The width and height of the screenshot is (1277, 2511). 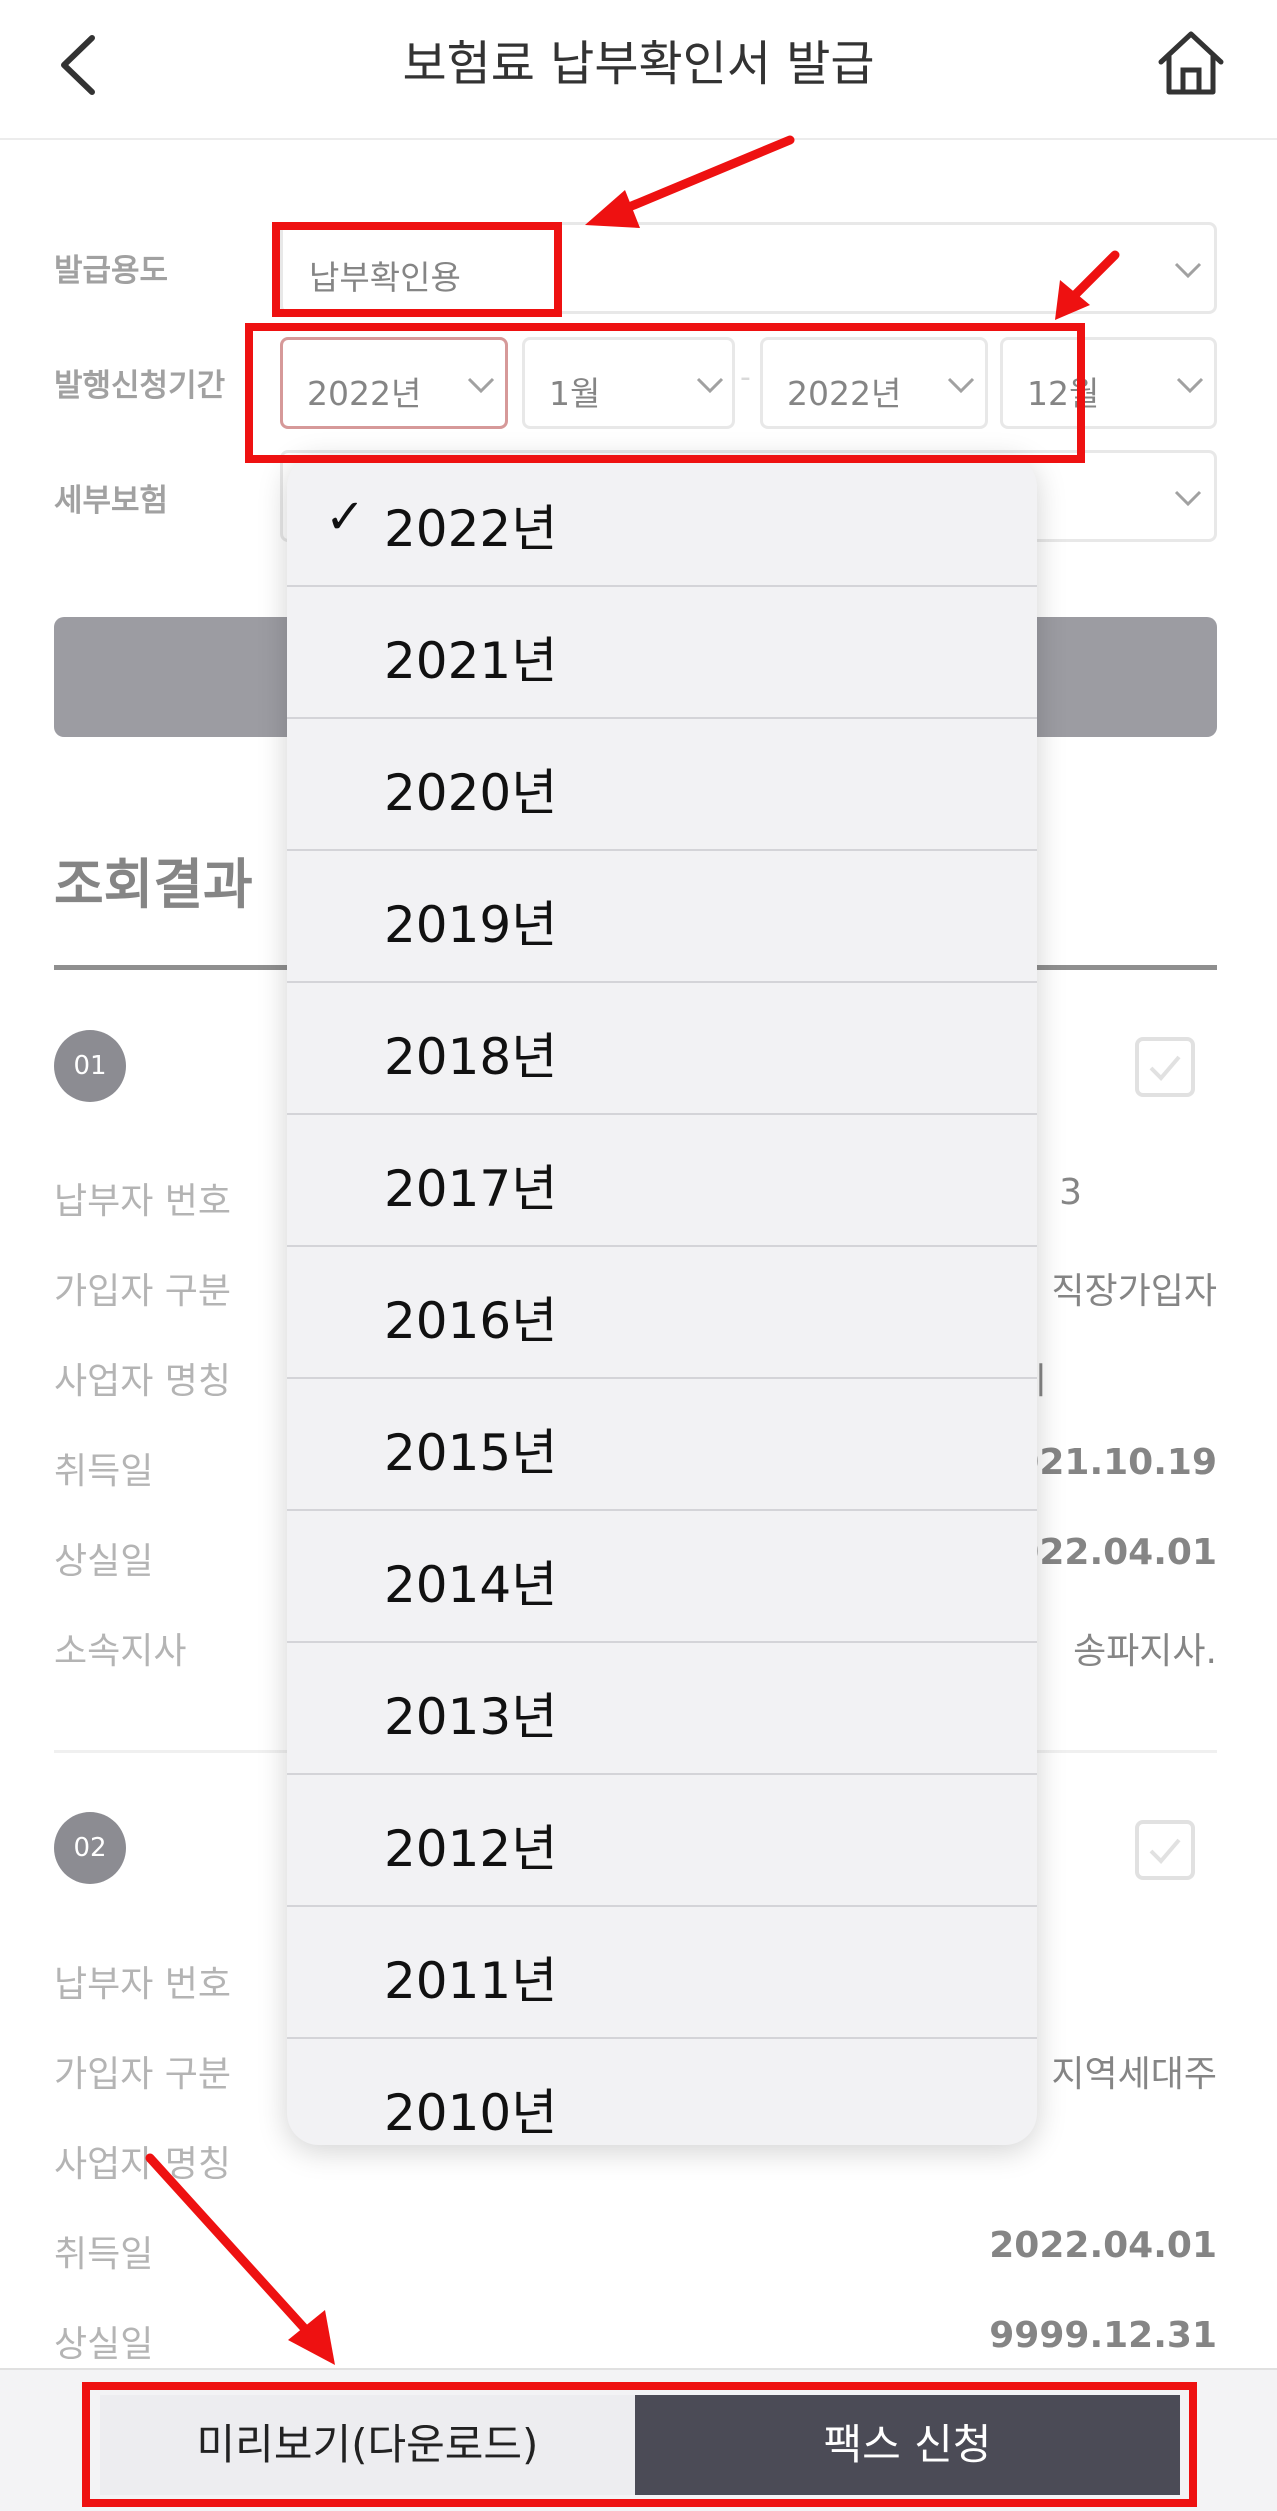 What do you see at coordinates (628, 383) in the screenshot?
I see `start-month-select: 1월` at bounding box center [628, 383].